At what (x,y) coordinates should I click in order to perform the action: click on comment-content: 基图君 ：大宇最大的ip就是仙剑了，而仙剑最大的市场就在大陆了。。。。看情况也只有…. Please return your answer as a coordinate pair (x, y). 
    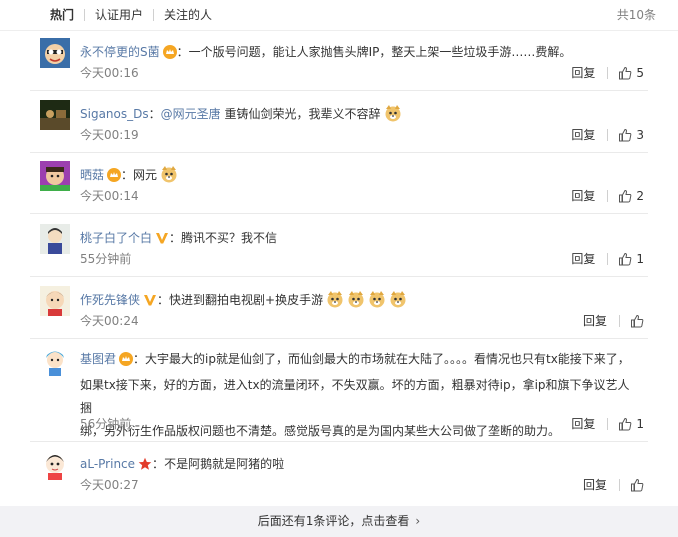
    Looking at the image, I should click on (359, 395).